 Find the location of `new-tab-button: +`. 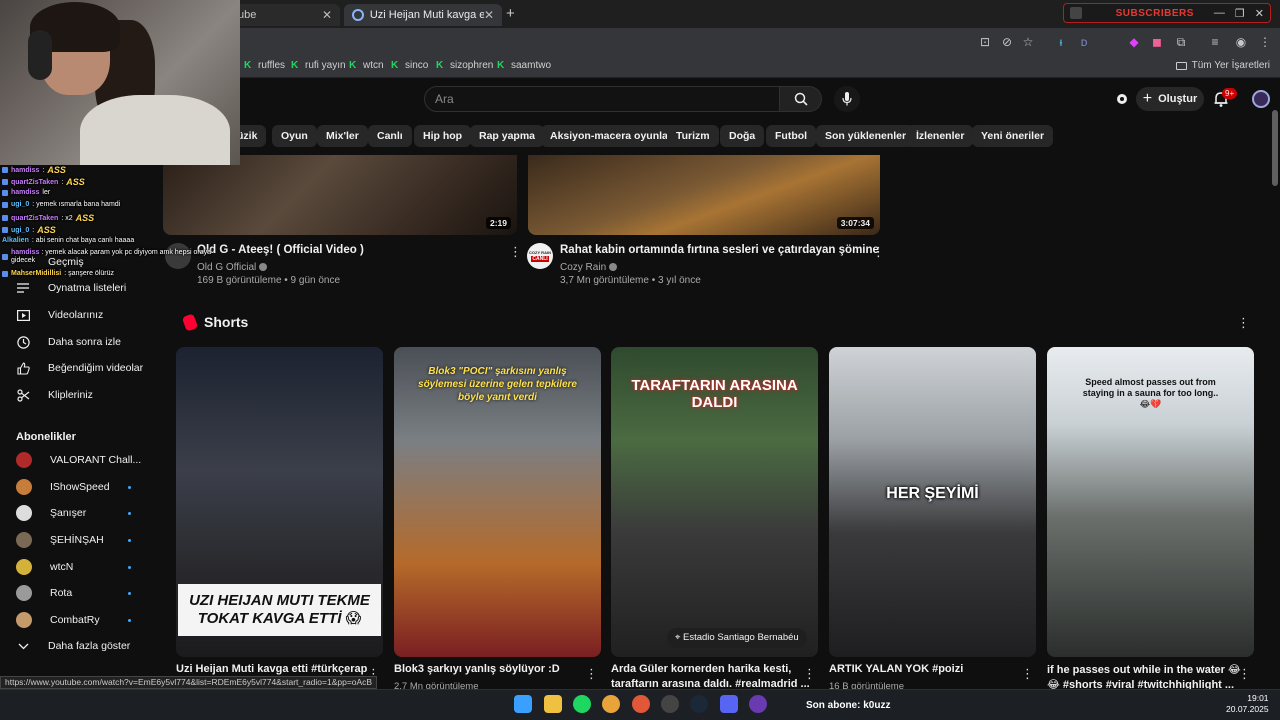

new-tab-button: + is located at coordinates (510, 13).